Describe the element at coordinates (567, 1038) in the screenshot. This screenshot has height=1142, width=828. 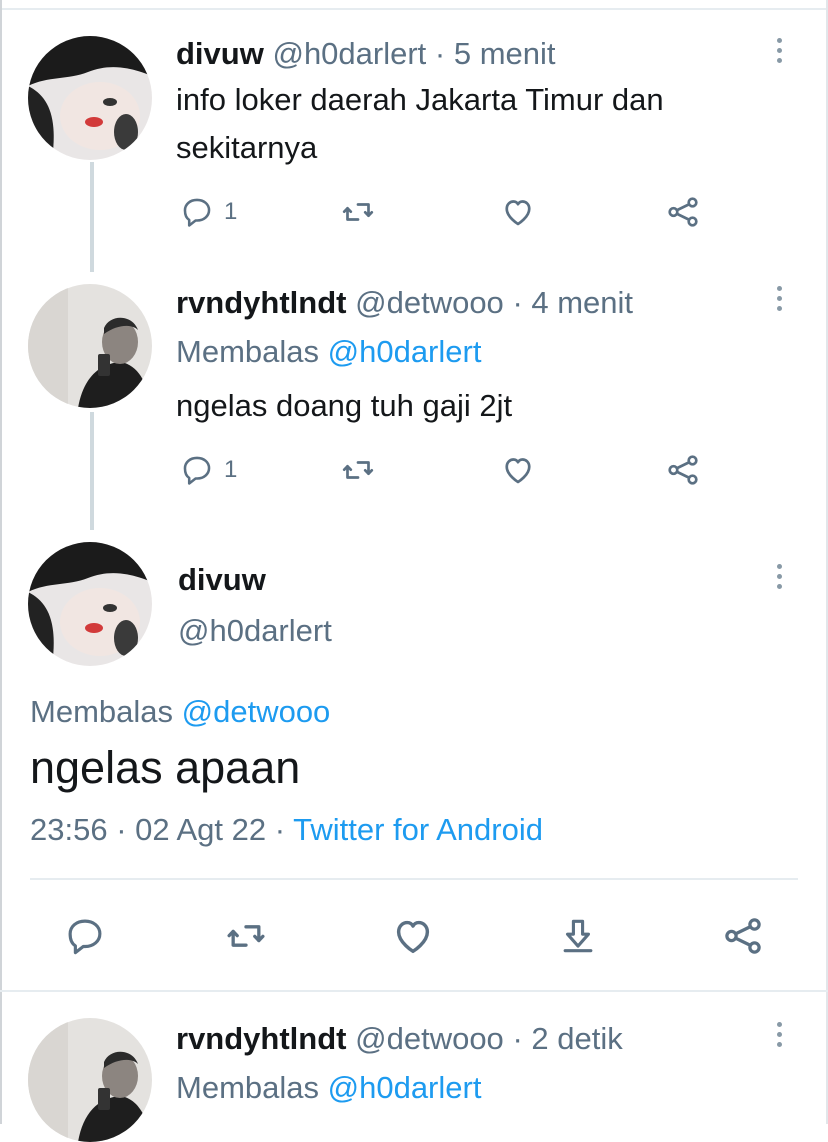
I see `timestamp: · 2 detik` at that location.